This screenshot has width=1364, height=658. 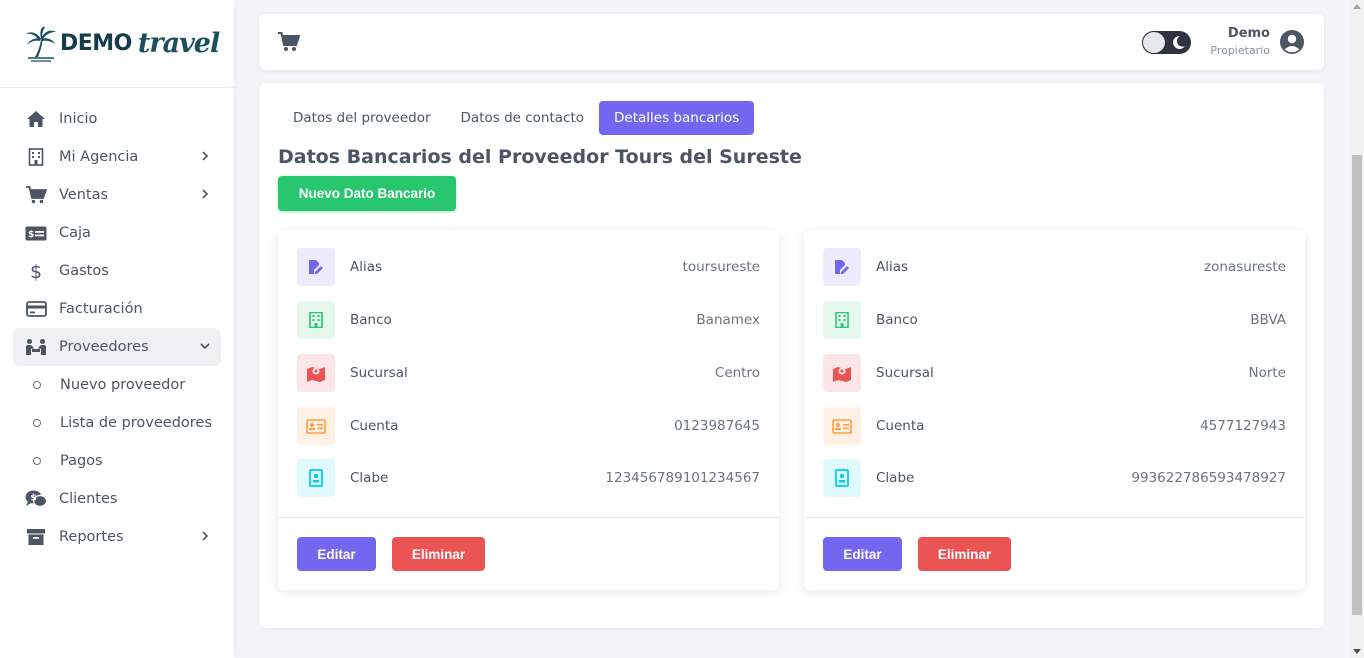 What do you see at coordinates (1054, 373) in the screenshot?
I see `row-sucursal: Sucursal Norte` at bounding box center [1054, 373].